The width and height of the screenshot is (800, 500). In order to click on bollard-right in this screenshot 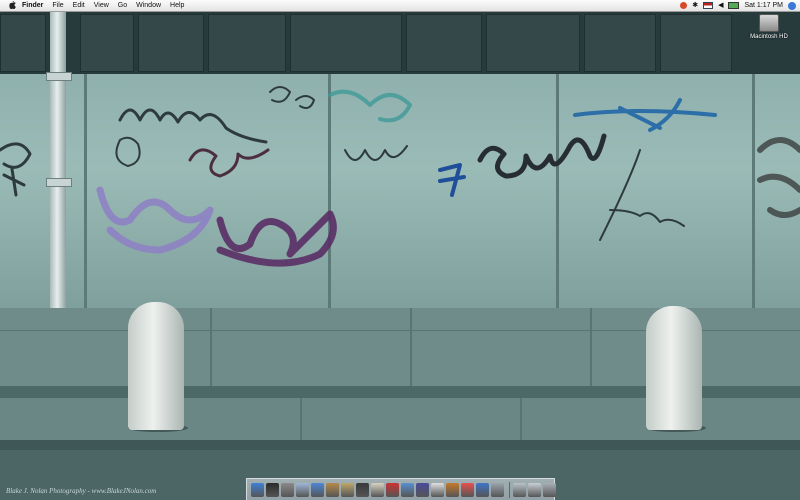, I will do `click(674, 368)`.